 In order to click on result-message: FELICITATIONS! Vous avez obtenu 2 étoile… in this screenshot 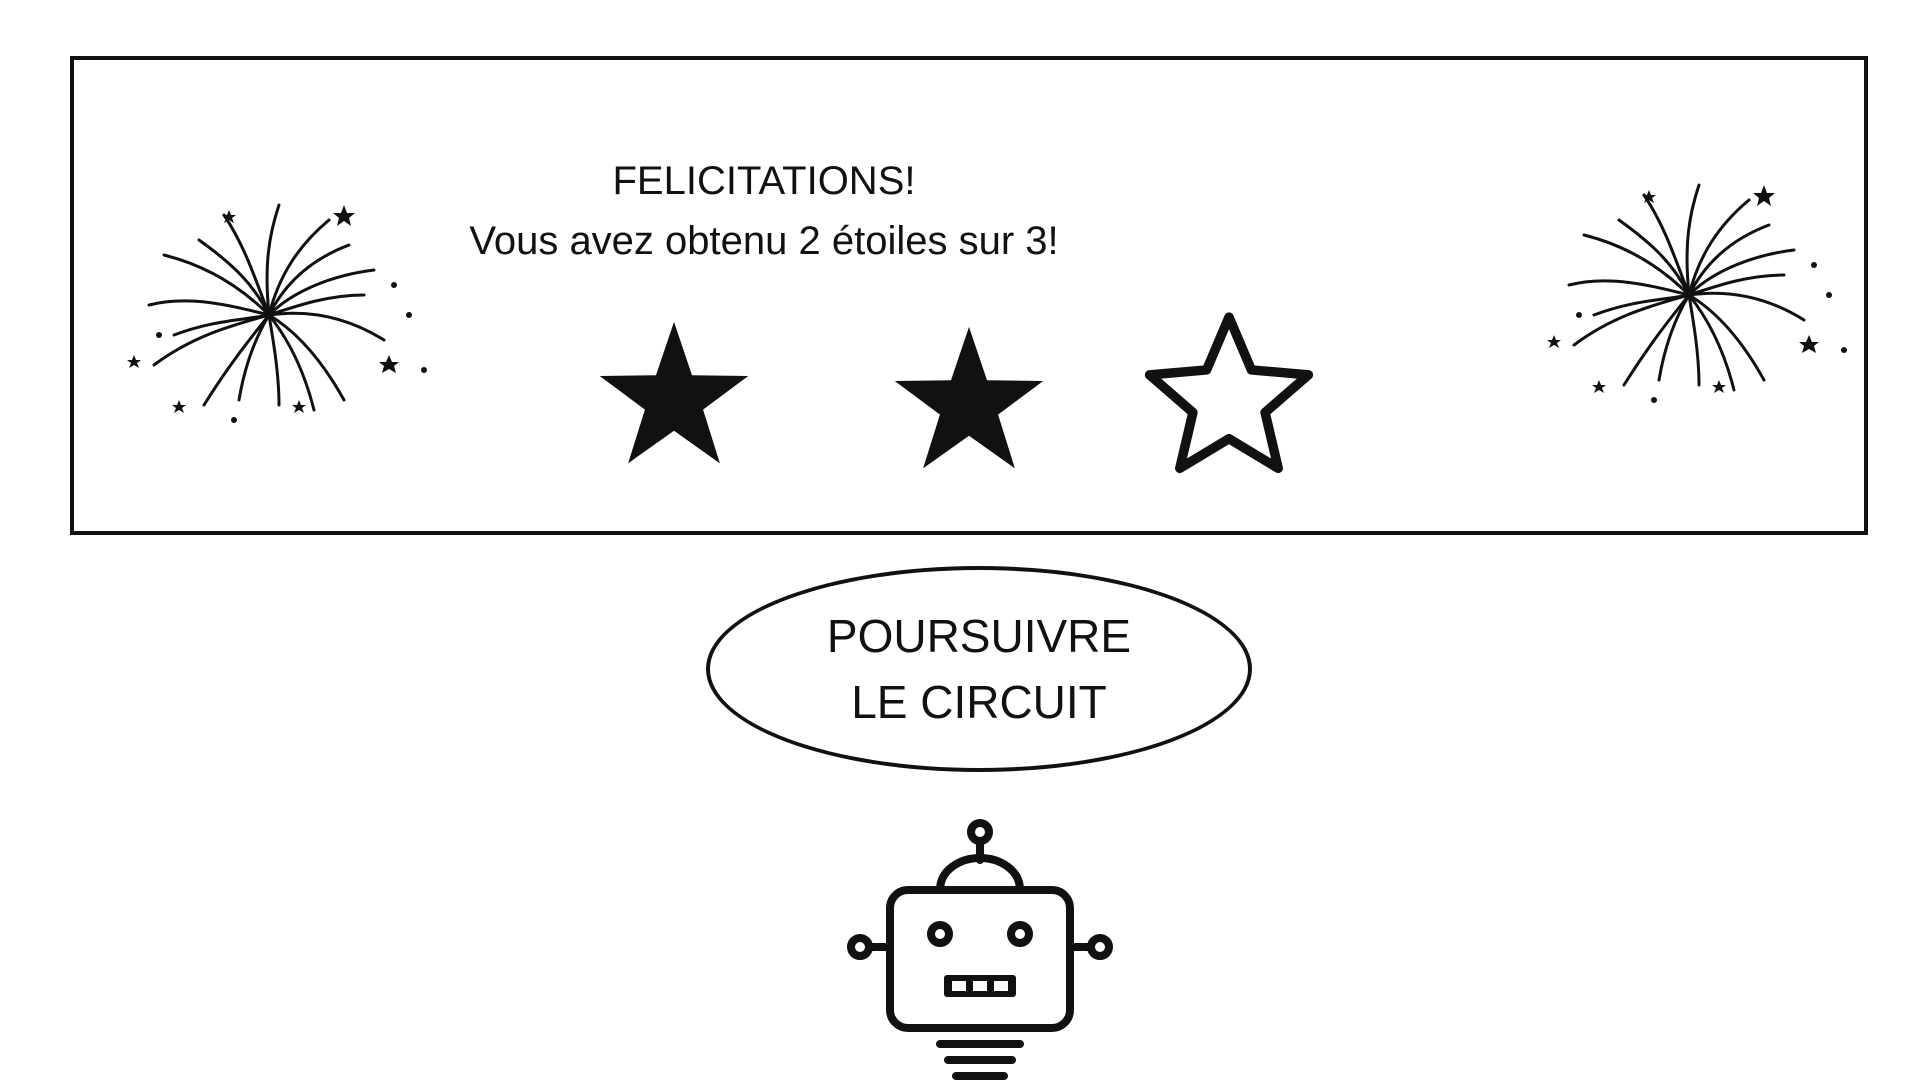, I will do `click(764, 211)`.